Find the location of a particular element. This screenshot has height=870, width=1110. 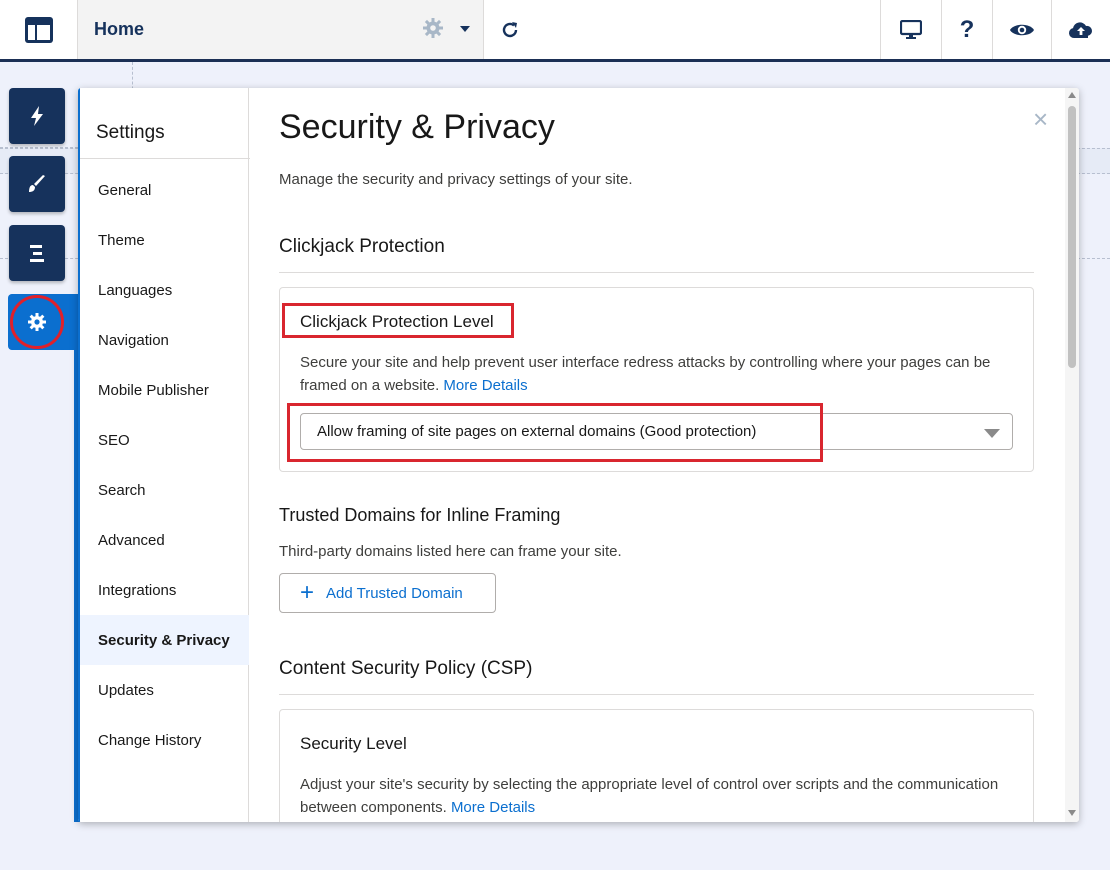

sidebar-item-theme: Theme is located at coordinates (164, 240).